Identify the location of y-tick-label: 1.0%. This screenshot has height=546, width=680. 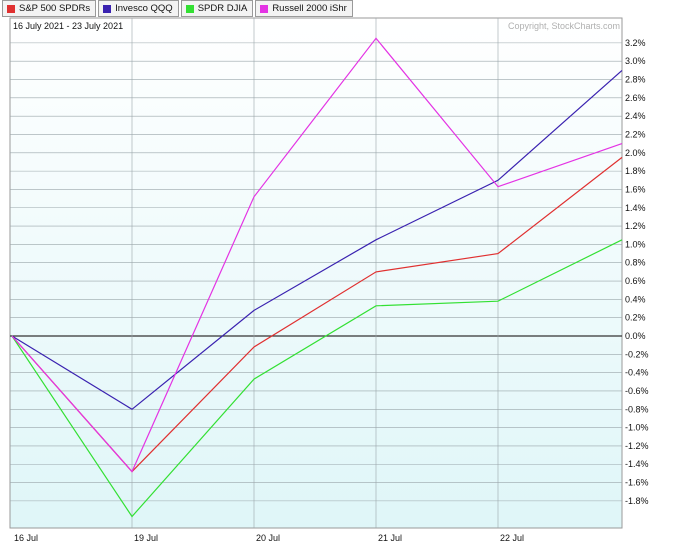
(635, 244).